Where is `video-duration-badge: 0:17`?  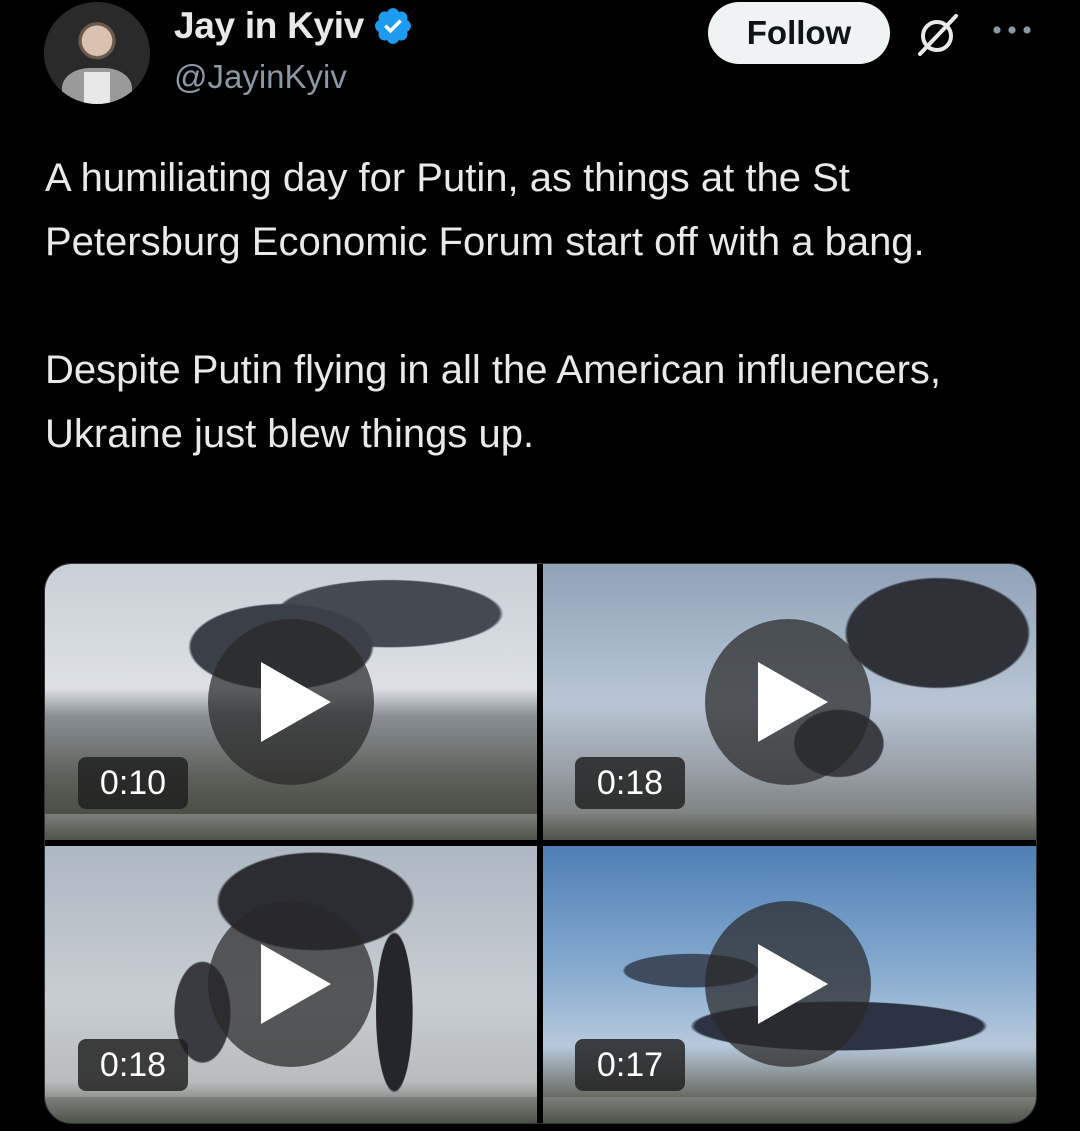 video-duration-badge: 0:17 is located at coordinates (630, 1065).